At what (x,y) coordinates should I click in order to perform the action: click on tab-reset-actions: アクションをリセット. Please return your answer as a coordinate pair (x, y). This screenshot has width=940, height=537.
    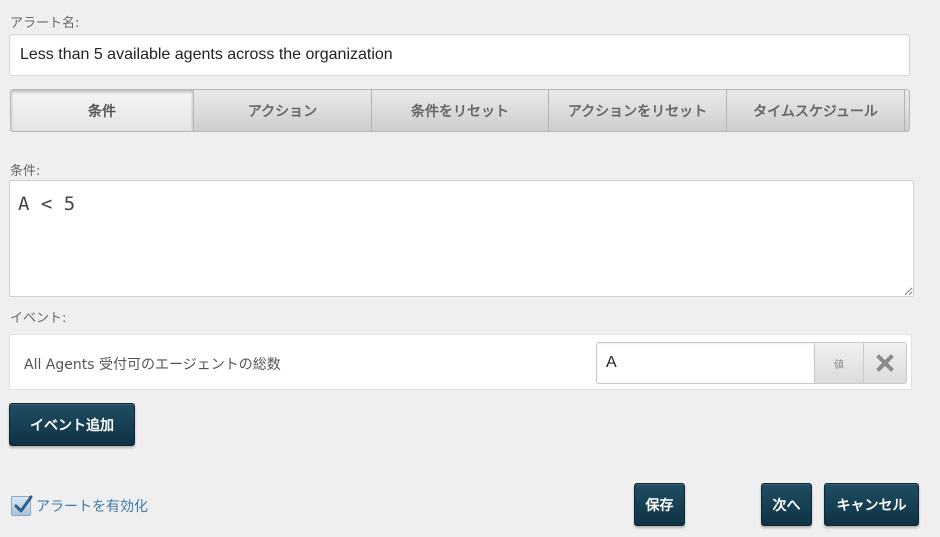
    Looking at the image, I should click on (638, 110).